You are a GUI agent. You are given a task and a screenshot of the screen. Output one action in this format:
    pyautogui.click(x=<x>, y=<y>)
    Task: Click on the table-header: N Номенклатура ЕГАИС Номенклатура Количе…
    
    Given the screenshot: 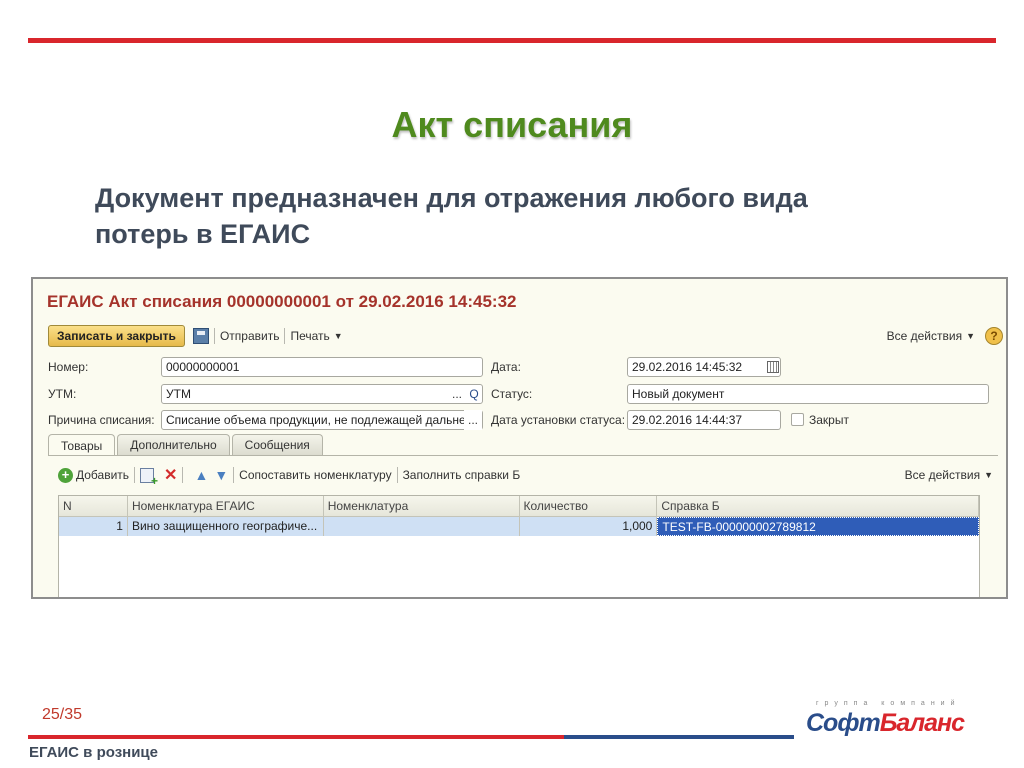 What is the action you would take?
    pyautogui.click(x=519, y=506)
    